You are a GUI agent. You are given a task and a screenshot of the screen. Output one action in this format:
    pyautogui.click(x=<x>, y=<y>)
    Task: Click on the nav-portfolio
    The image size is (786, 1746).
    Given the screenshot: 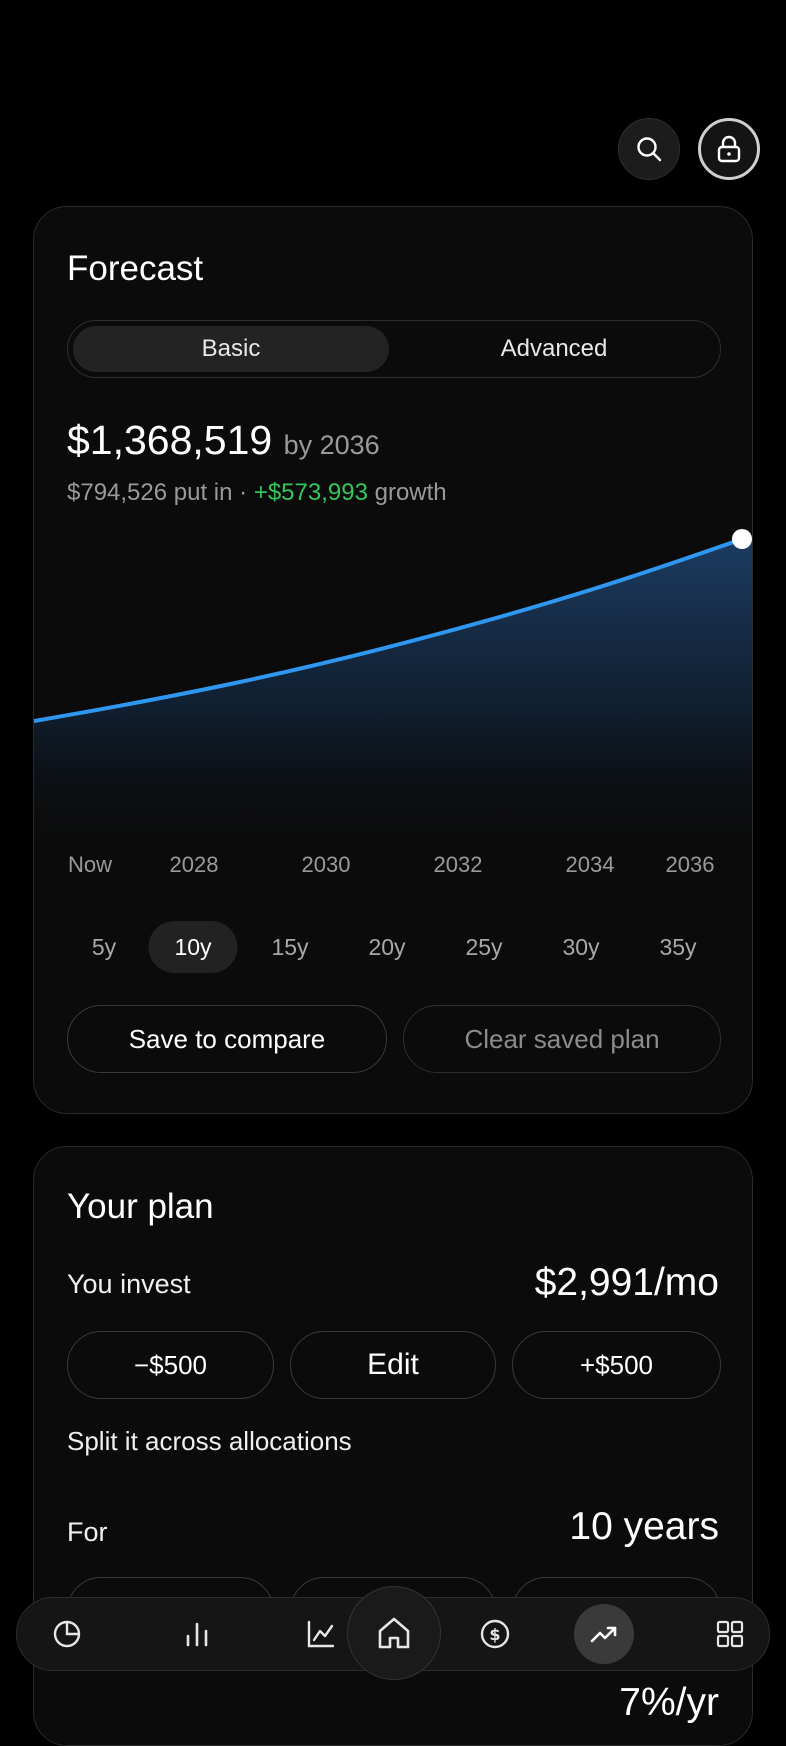 What is the action you would take?
    pyautogui.click(x=67, y=1634)
    